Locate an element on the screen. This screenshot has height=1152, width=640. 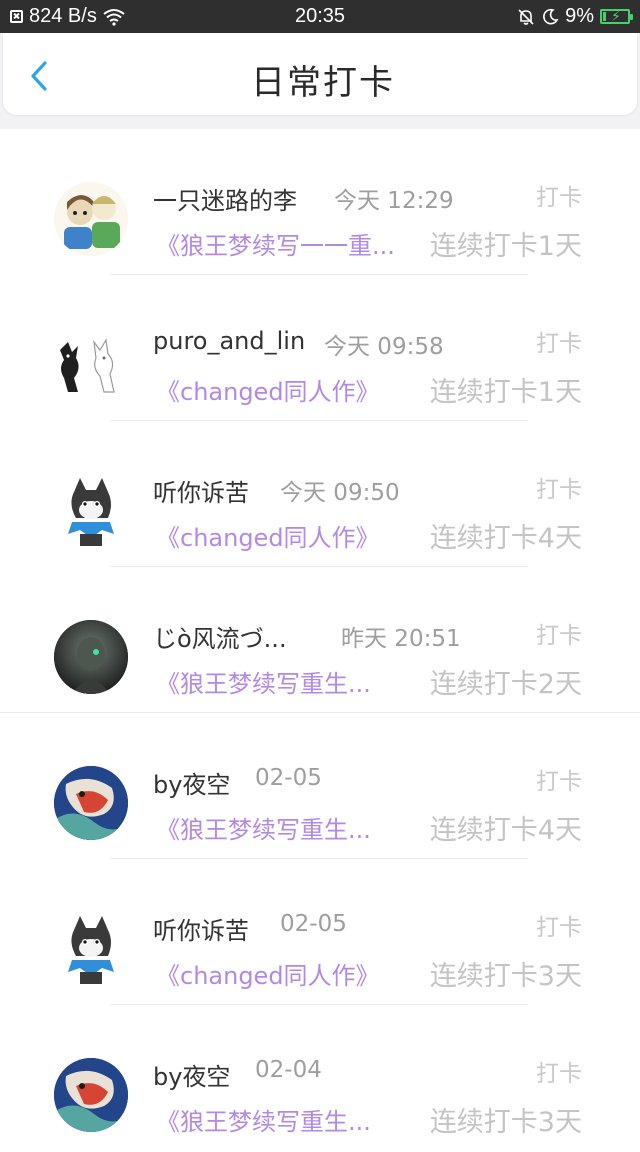
moon-icon is located at coordinates (551, 16).